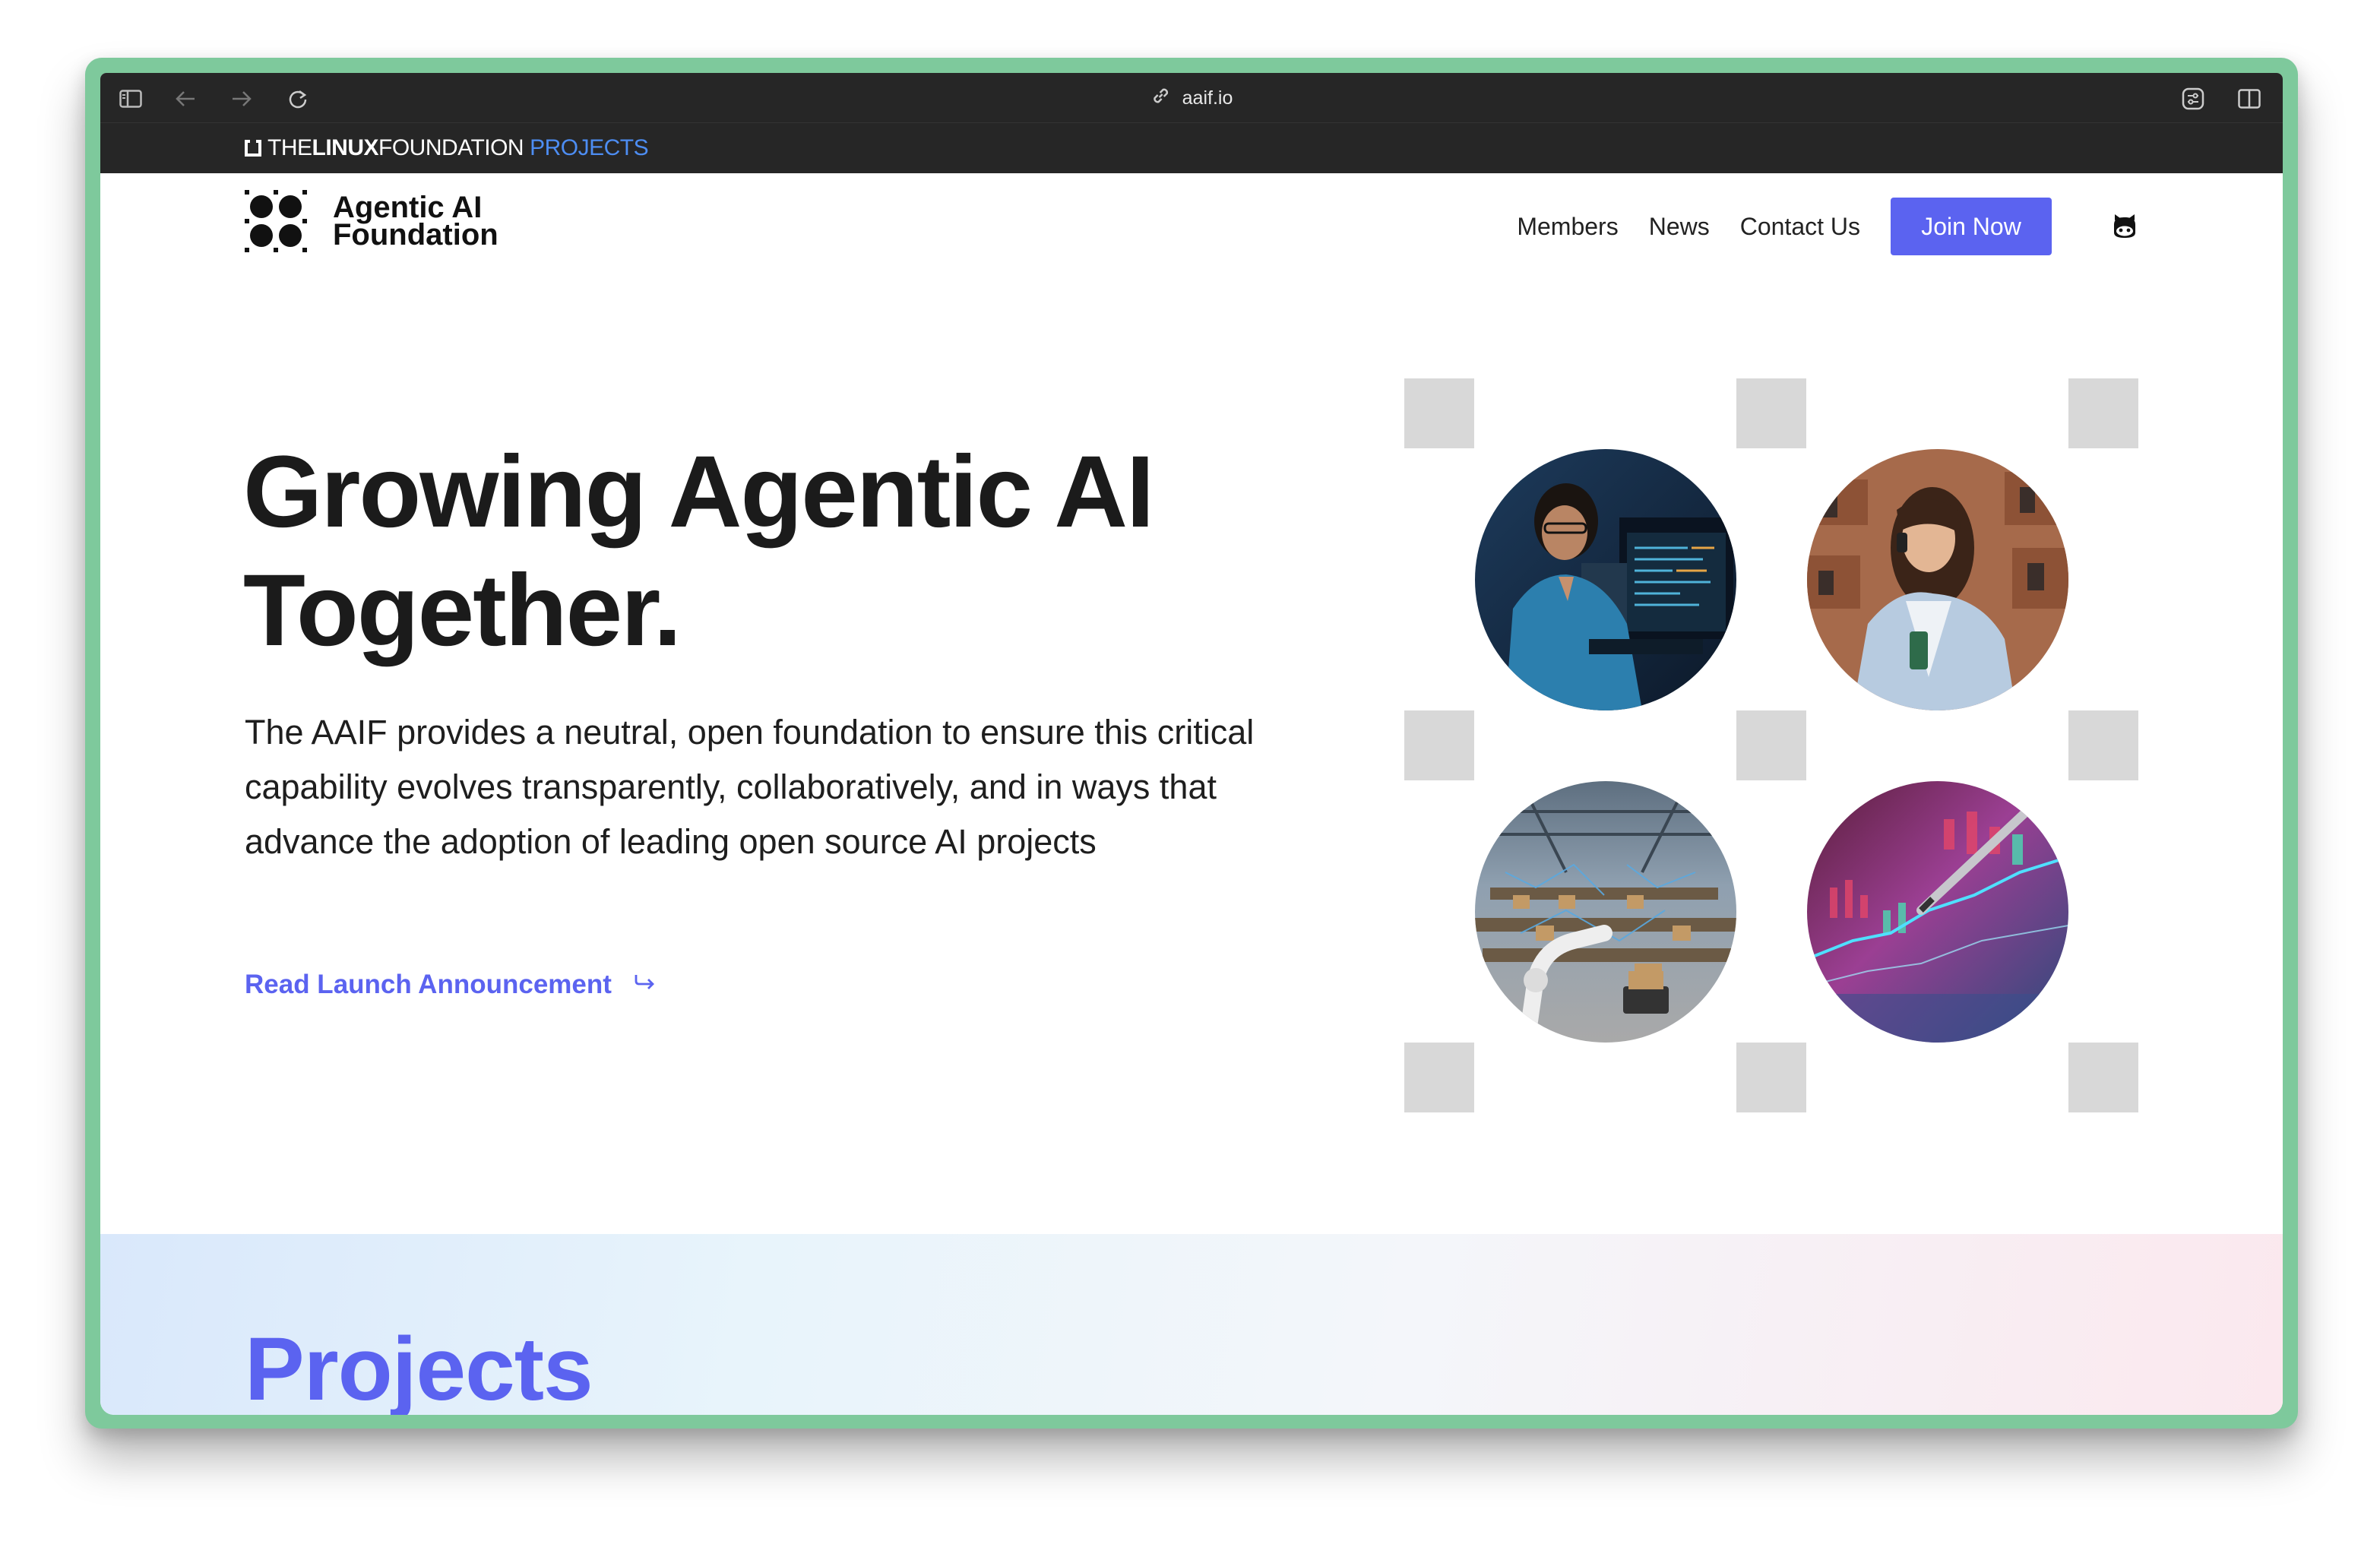  I want to click on robotic-warehouse-image, so click(1605, 912).